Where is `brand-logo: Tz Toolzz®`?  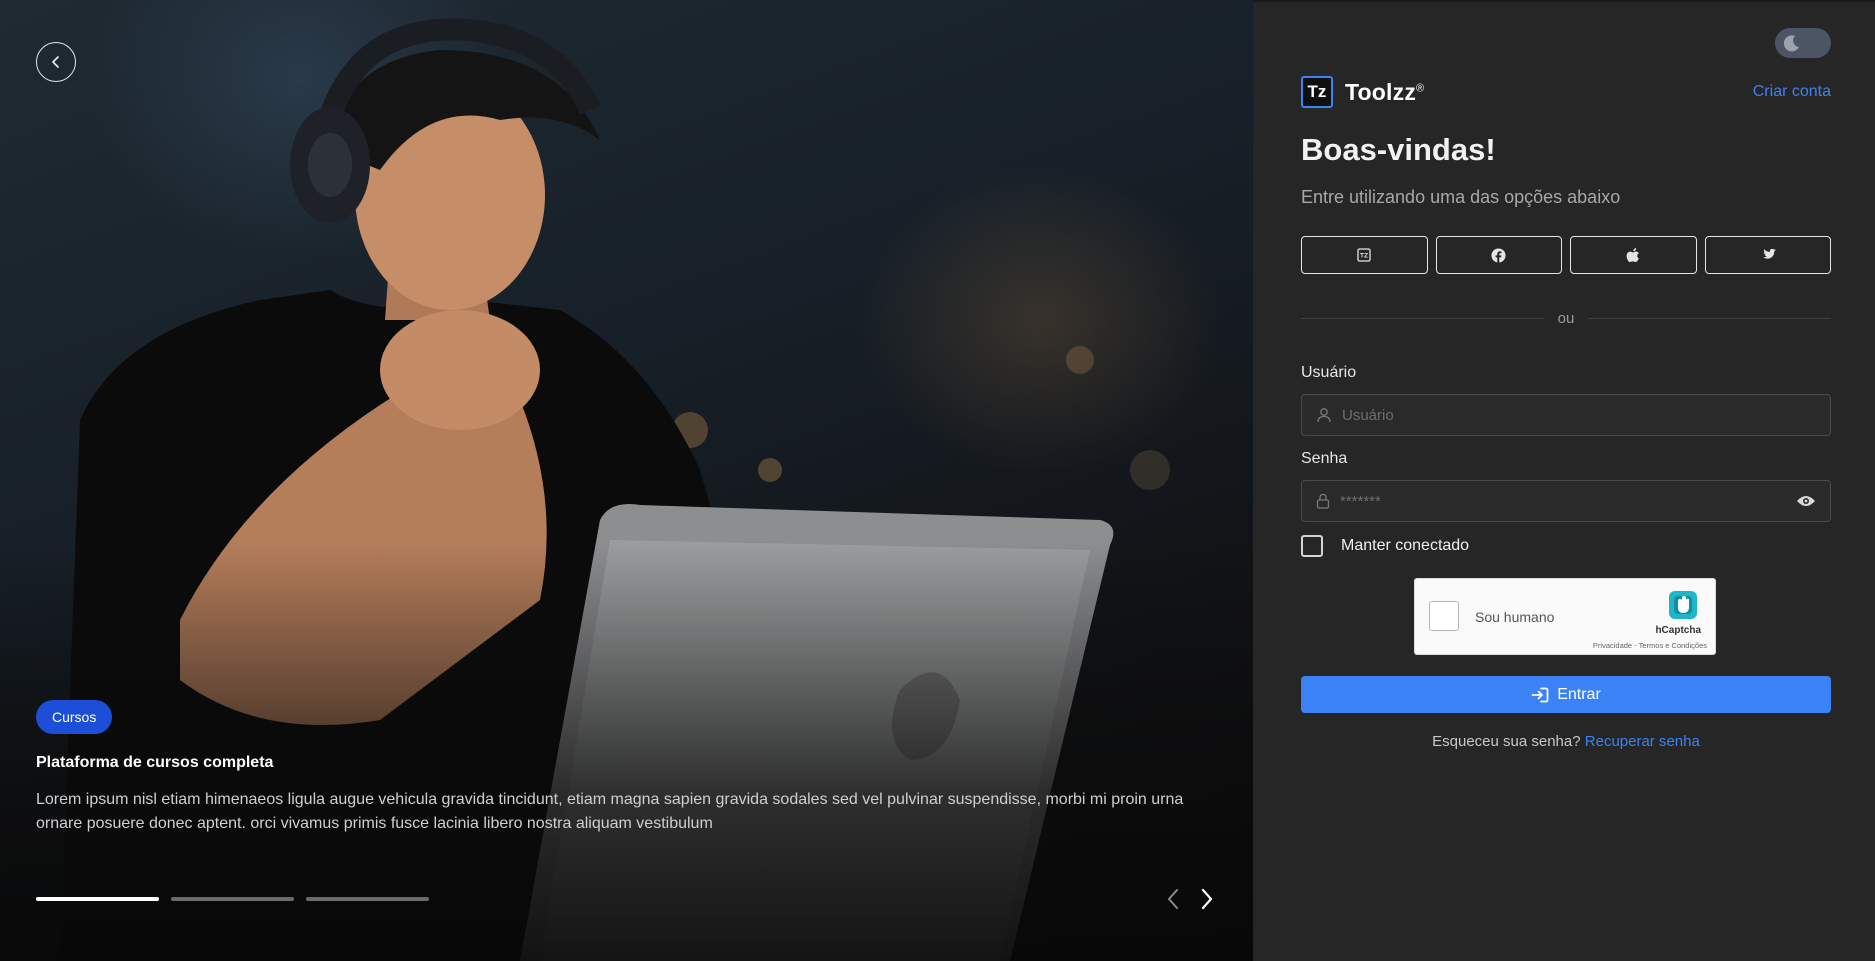 brand-logo: Tz Toolzz® is located at coordinates (1362, 92).